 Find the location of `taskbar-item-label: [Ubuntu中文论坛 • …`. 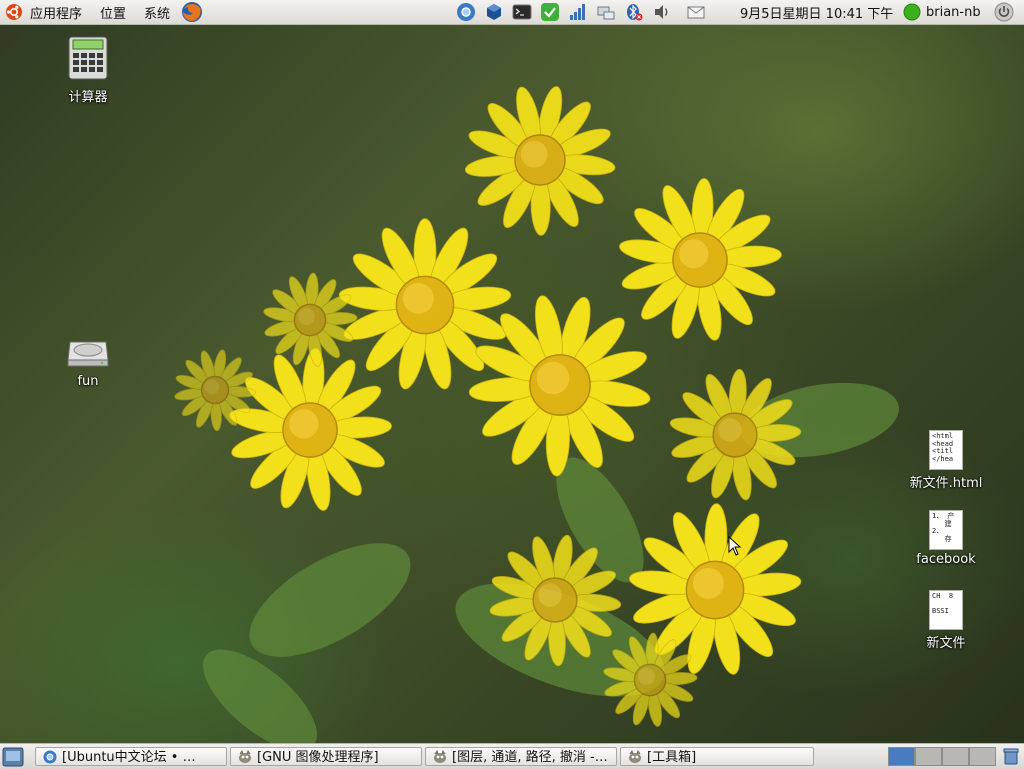

taskbar-item-label: [Ubuntu中文论坛 • … is located at coordinates (129, 757).